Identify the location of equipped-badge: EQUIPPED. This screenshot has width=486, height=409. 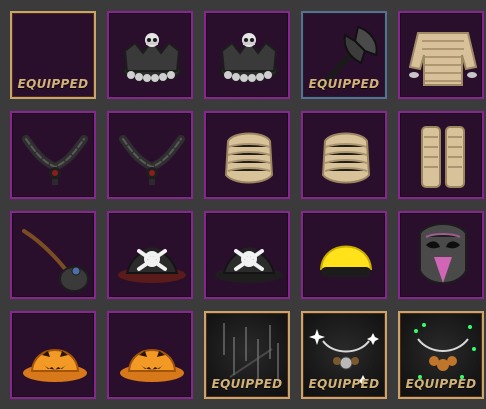
(53, 84).